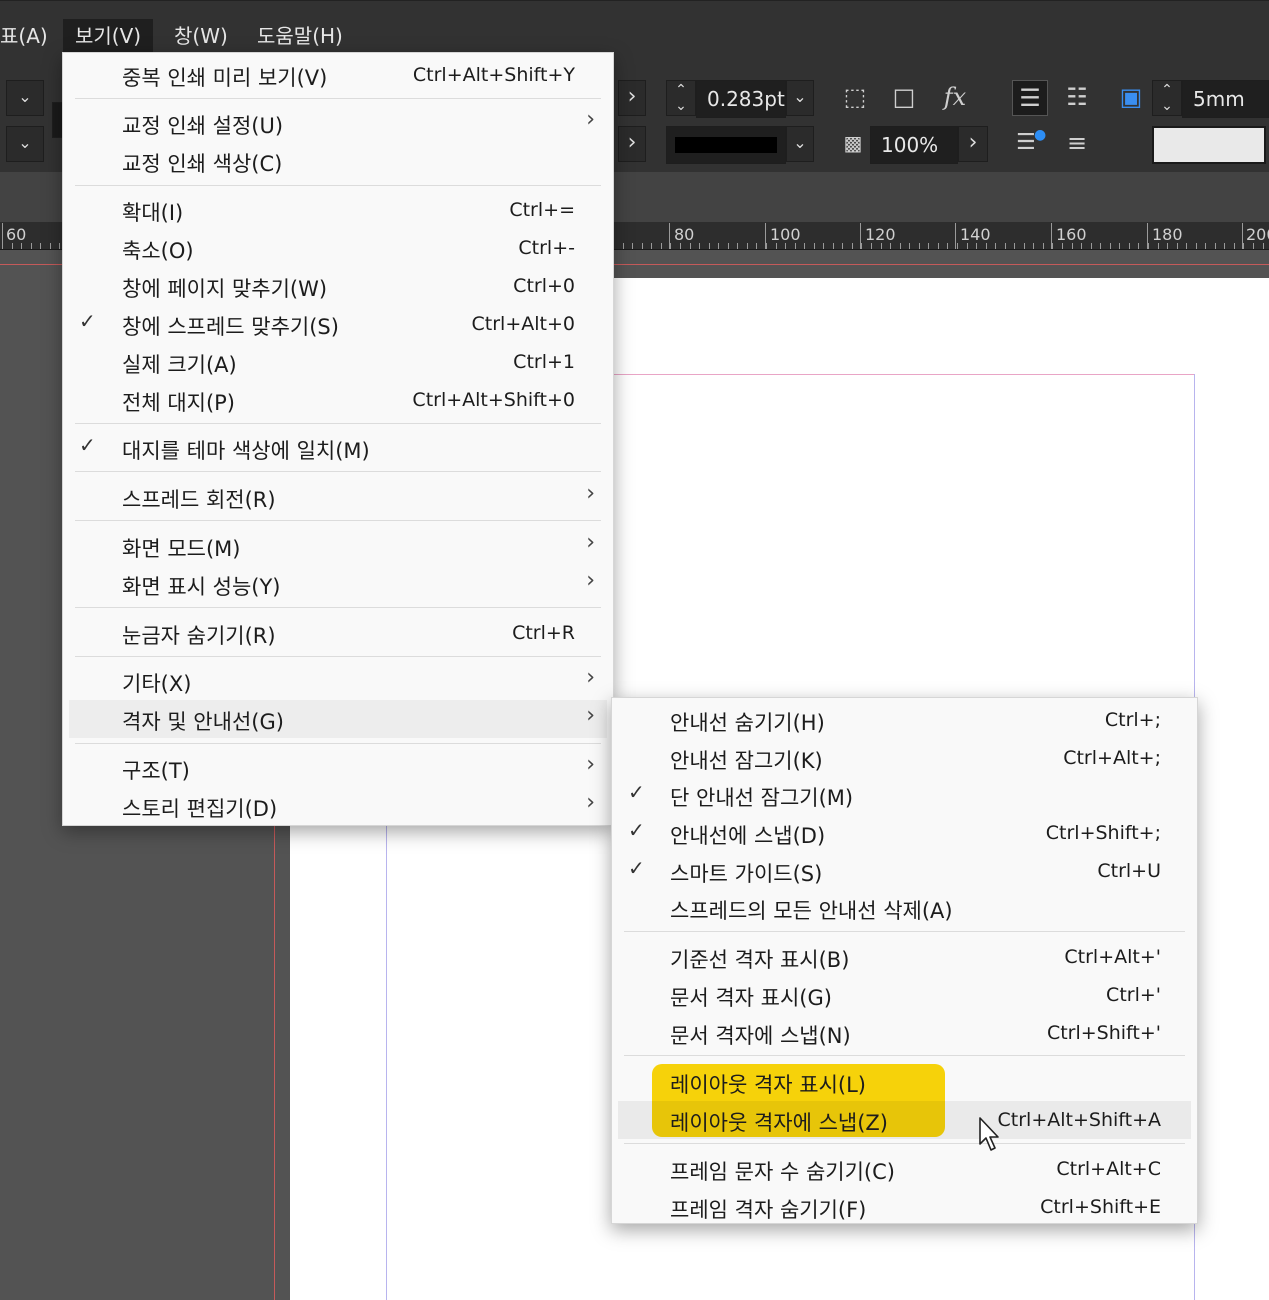  I want to click on menu-item-shortcut: Ctrl+Alt+C, so click(1108, 1169).